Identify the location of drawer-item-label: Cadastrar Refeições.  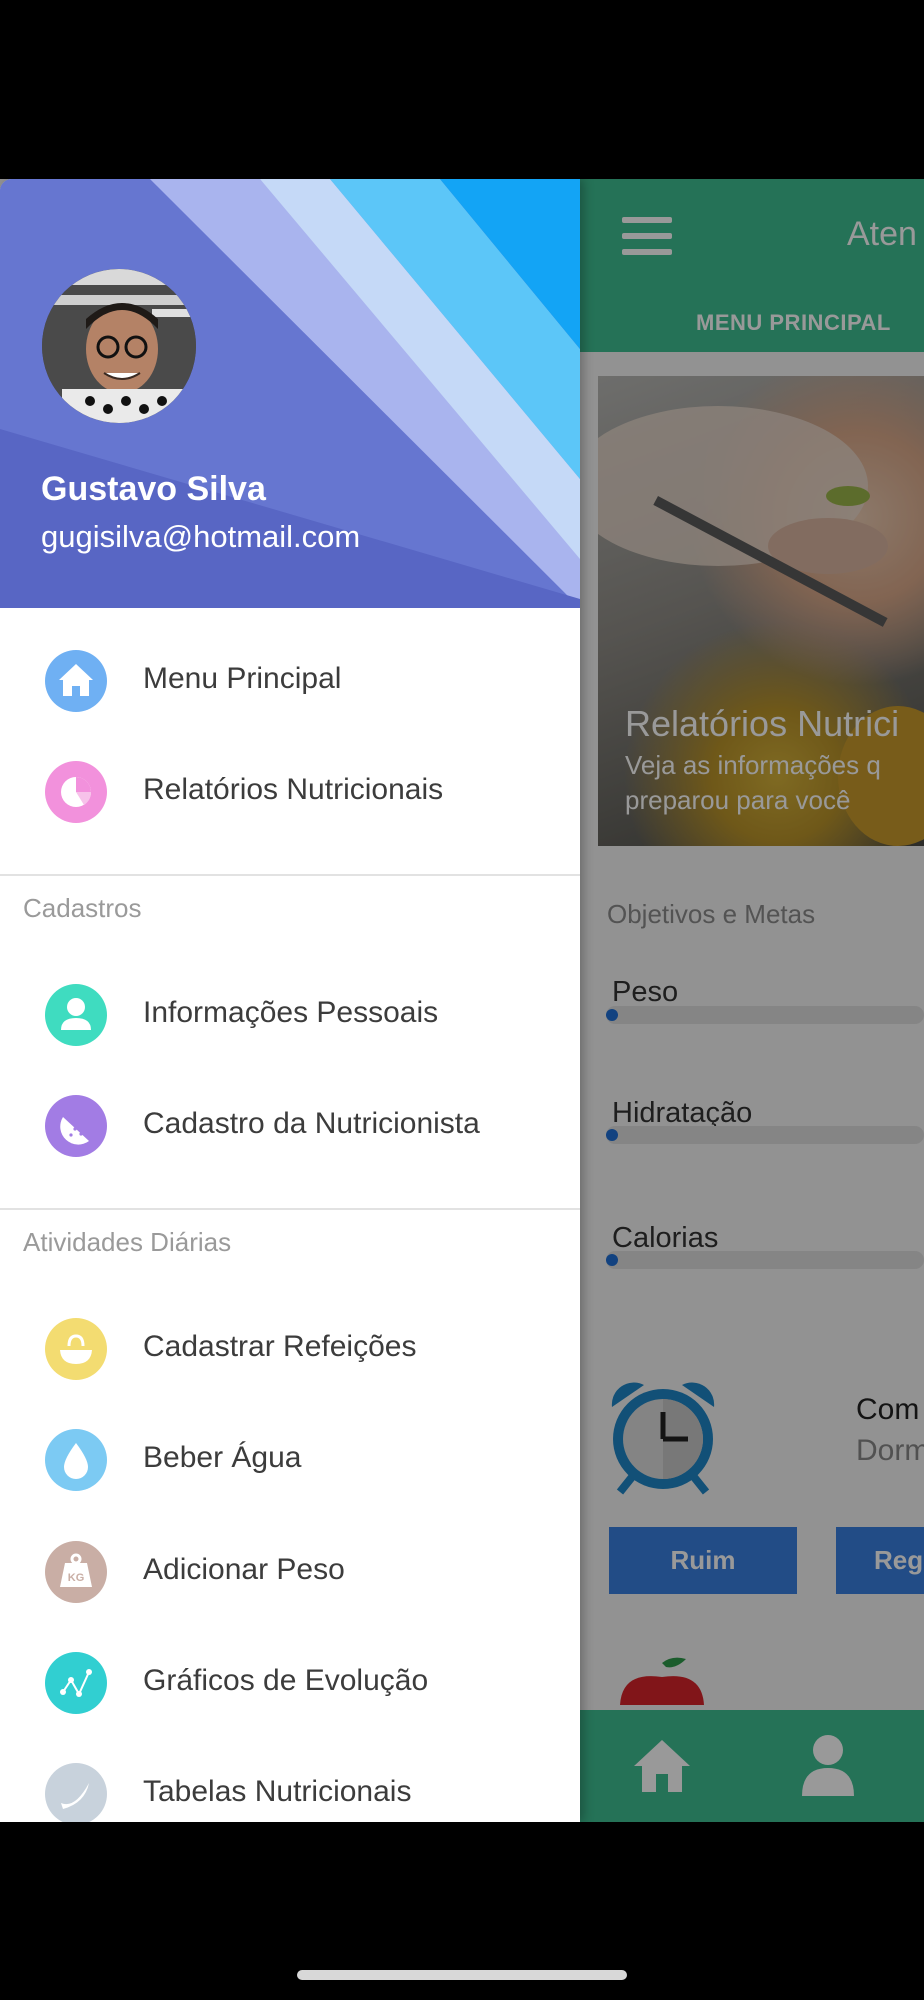
(280, 1346).